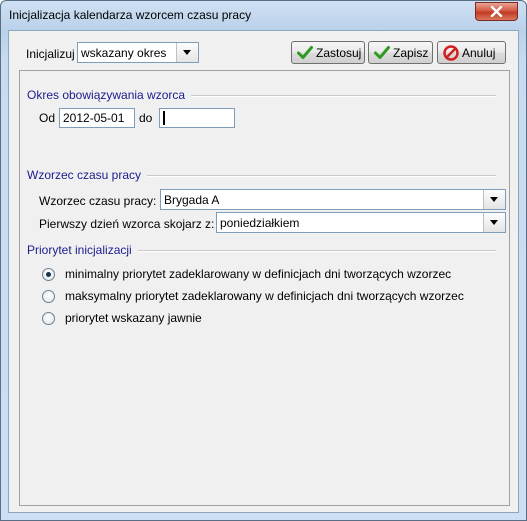  I want to click on first-day-select-value: poniedziałkiem, so click(260, 223).